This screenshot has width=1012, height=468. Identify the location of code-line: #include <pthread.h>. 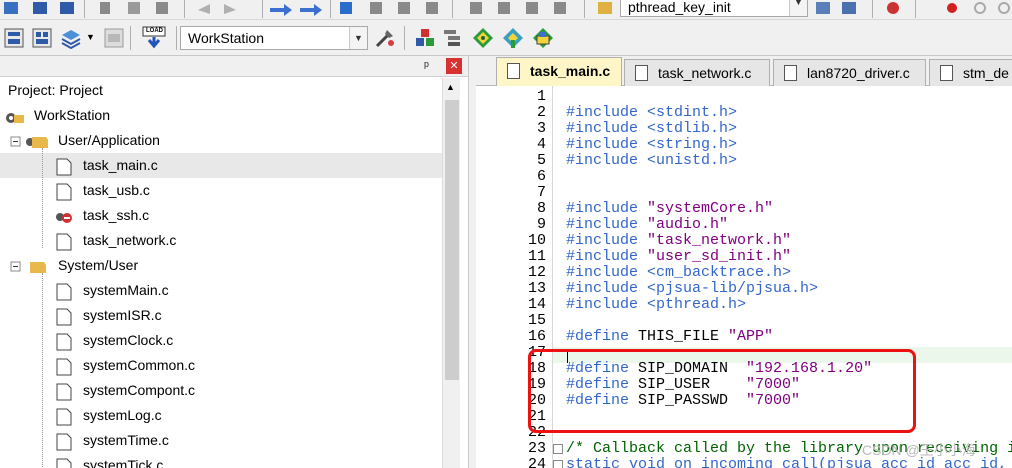
(656, 304).